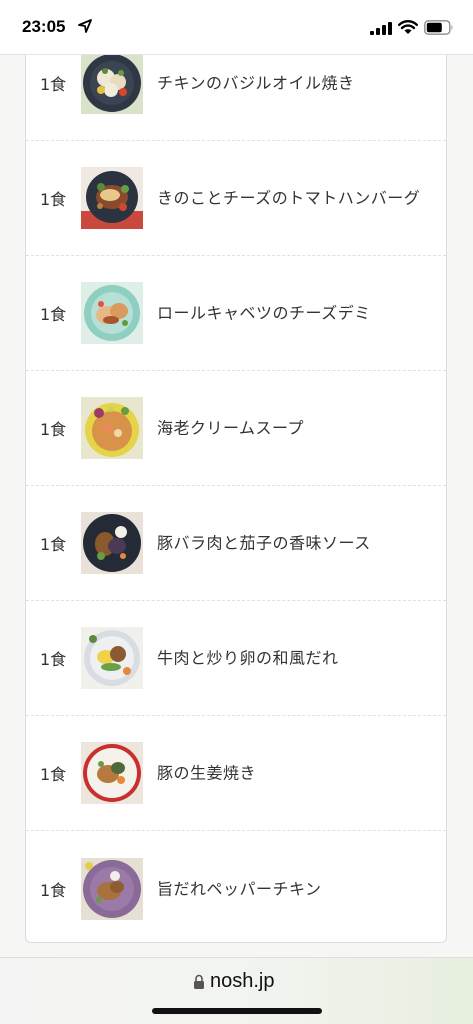 The image size is (473, 1024). Describe the element at coordinates (112, 428) in the screenshot. I see `shrimp-cream-soup-photo` at that location.